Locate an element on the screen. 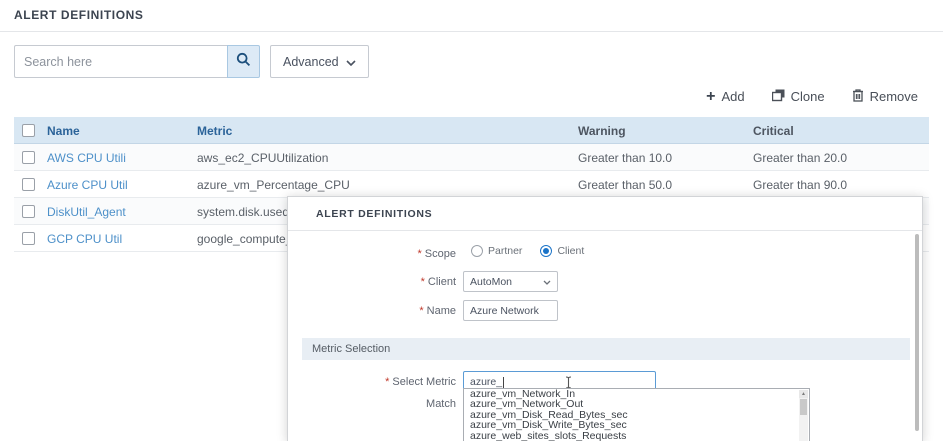 Image resolution: width=943 pixels, height=441 pixels. scope-radio-group: Partner Client is located at coordinates (527, 251).